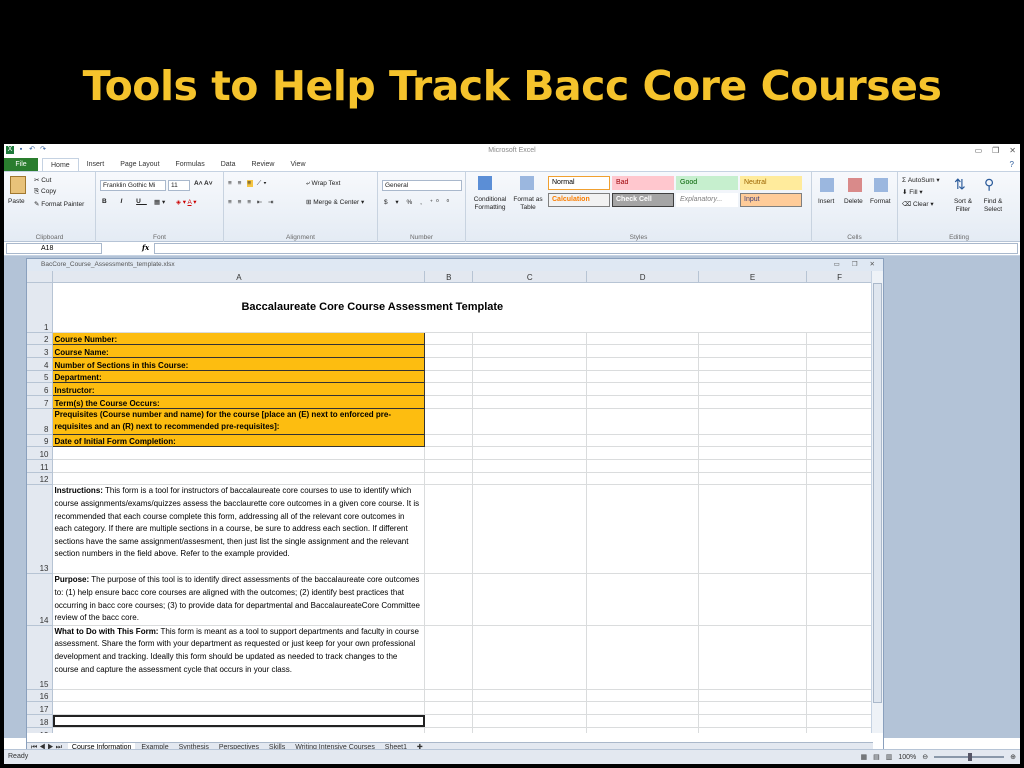 The image size is (1024, 768). What do you see at coordinates (60, 164) in the screenshot?
I see `tab-home: Home` at bounding box center [60, 164].